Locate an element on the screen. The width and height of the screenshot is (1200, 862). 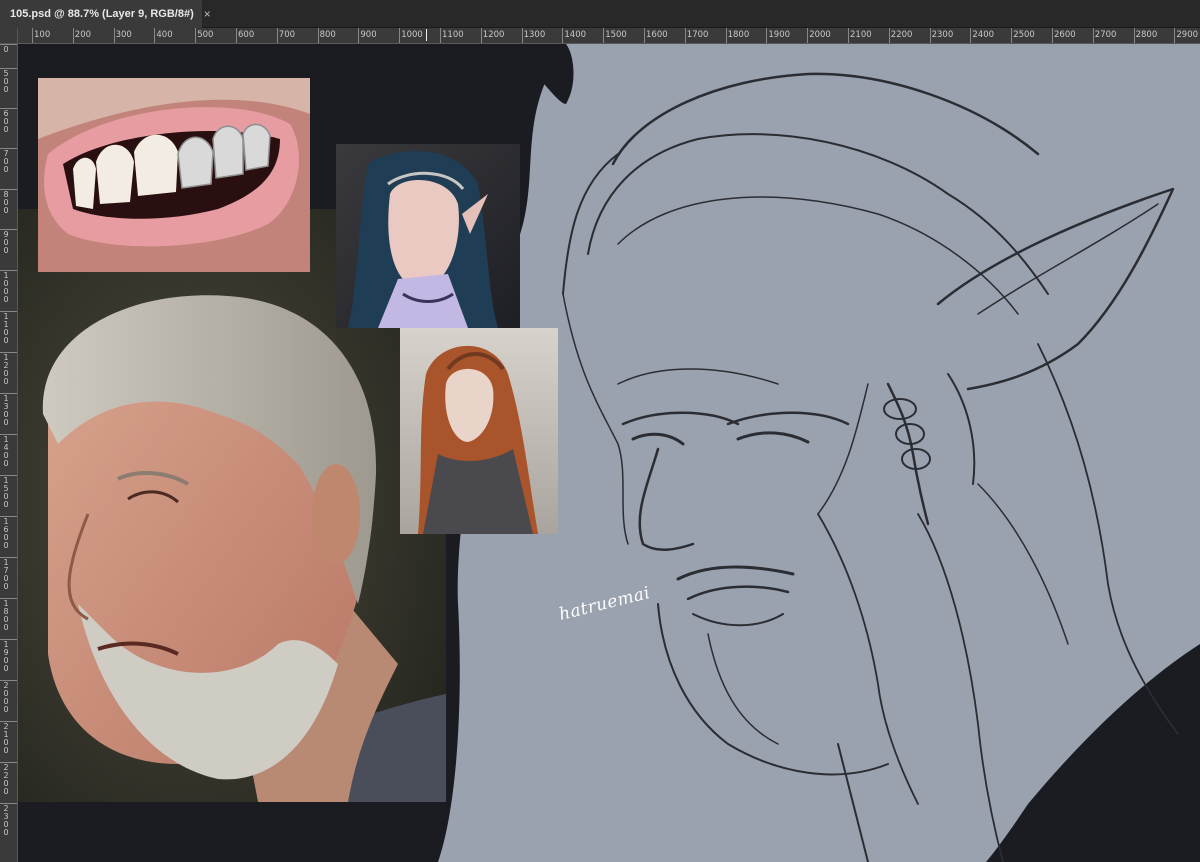
ruler-top-label: 2000 is located at coordinates (820, 35).